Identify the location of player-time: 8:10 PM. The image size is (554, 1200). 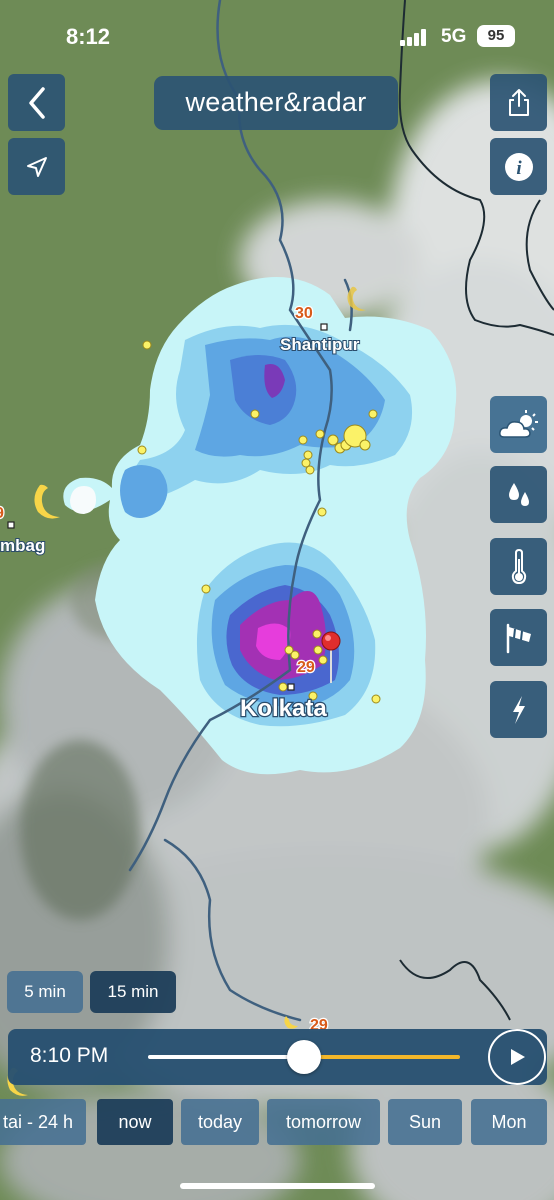
(69, 1055).